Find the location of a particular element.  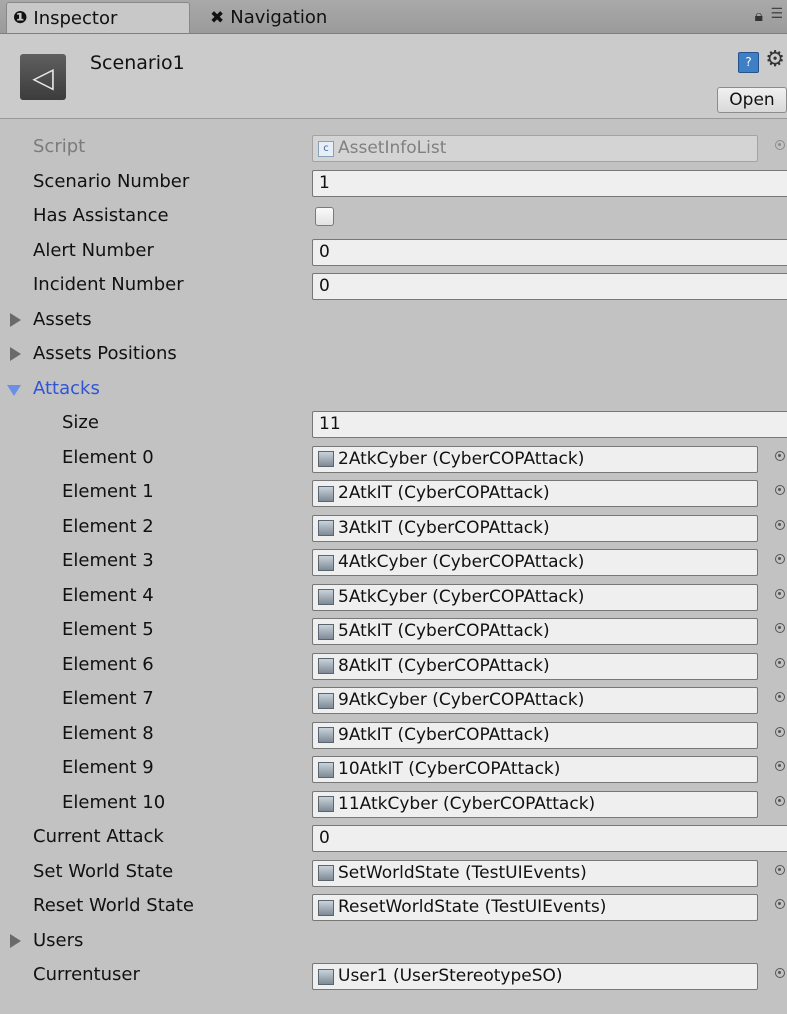

set-world-state-label: Set World State is located at coordinates (103, 871).